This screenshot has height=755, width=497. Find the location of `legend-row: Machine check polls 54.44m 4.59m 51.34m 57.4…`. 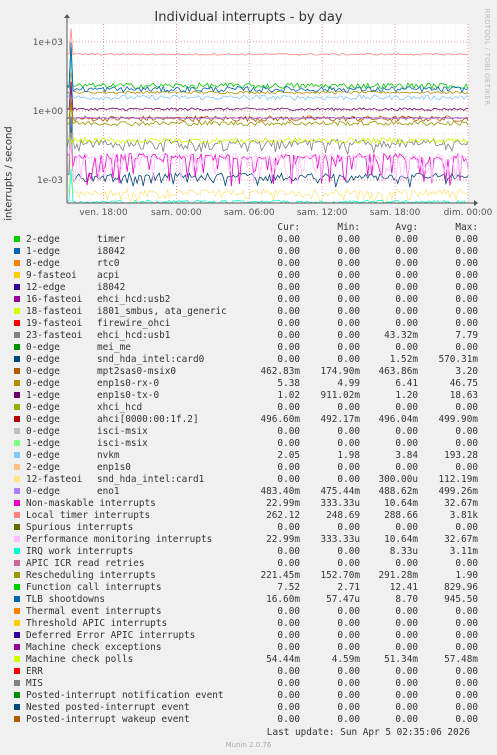

legend-row: Machine check polls 54.44m 4.59m 51.34m 57.4… is located at coordinates (248, 660).